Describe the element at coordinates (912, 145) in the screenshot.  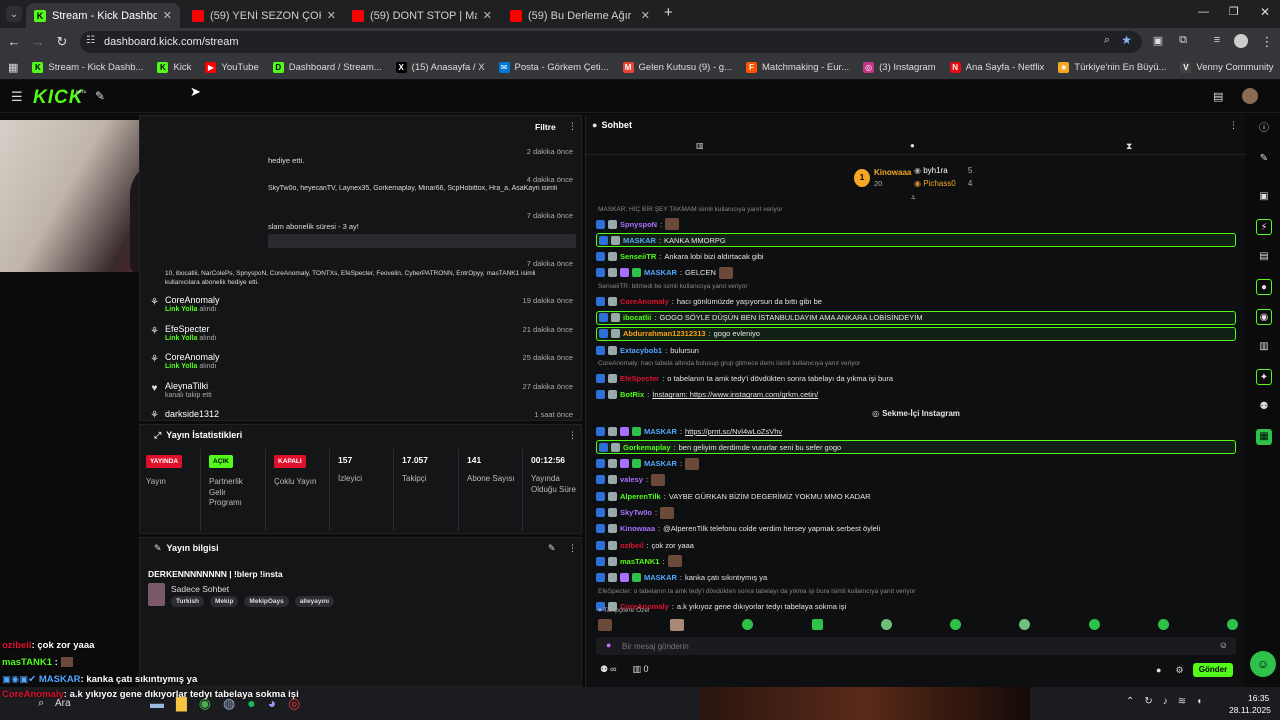
I see `chat-tab-icon: ●` at that location.